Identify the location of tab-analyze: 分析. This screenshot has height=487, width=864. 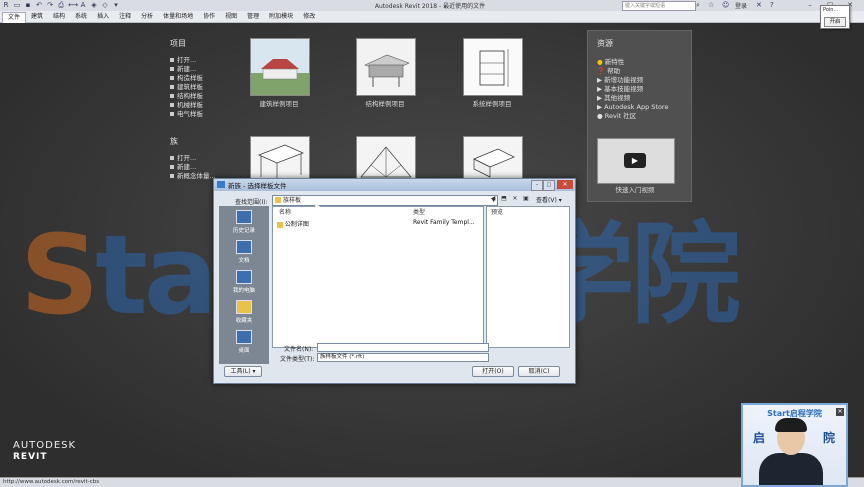
(147, 17).